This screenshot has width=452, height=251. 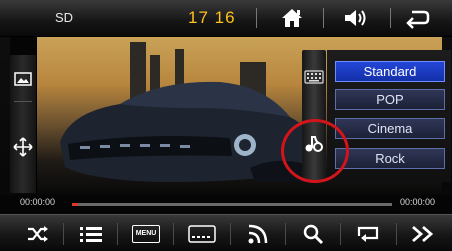 What do you see at coordinates (390, 128) in the screenshot?
I see `eq-preset-cinema: Cinema` at bounding box center [390, 128].